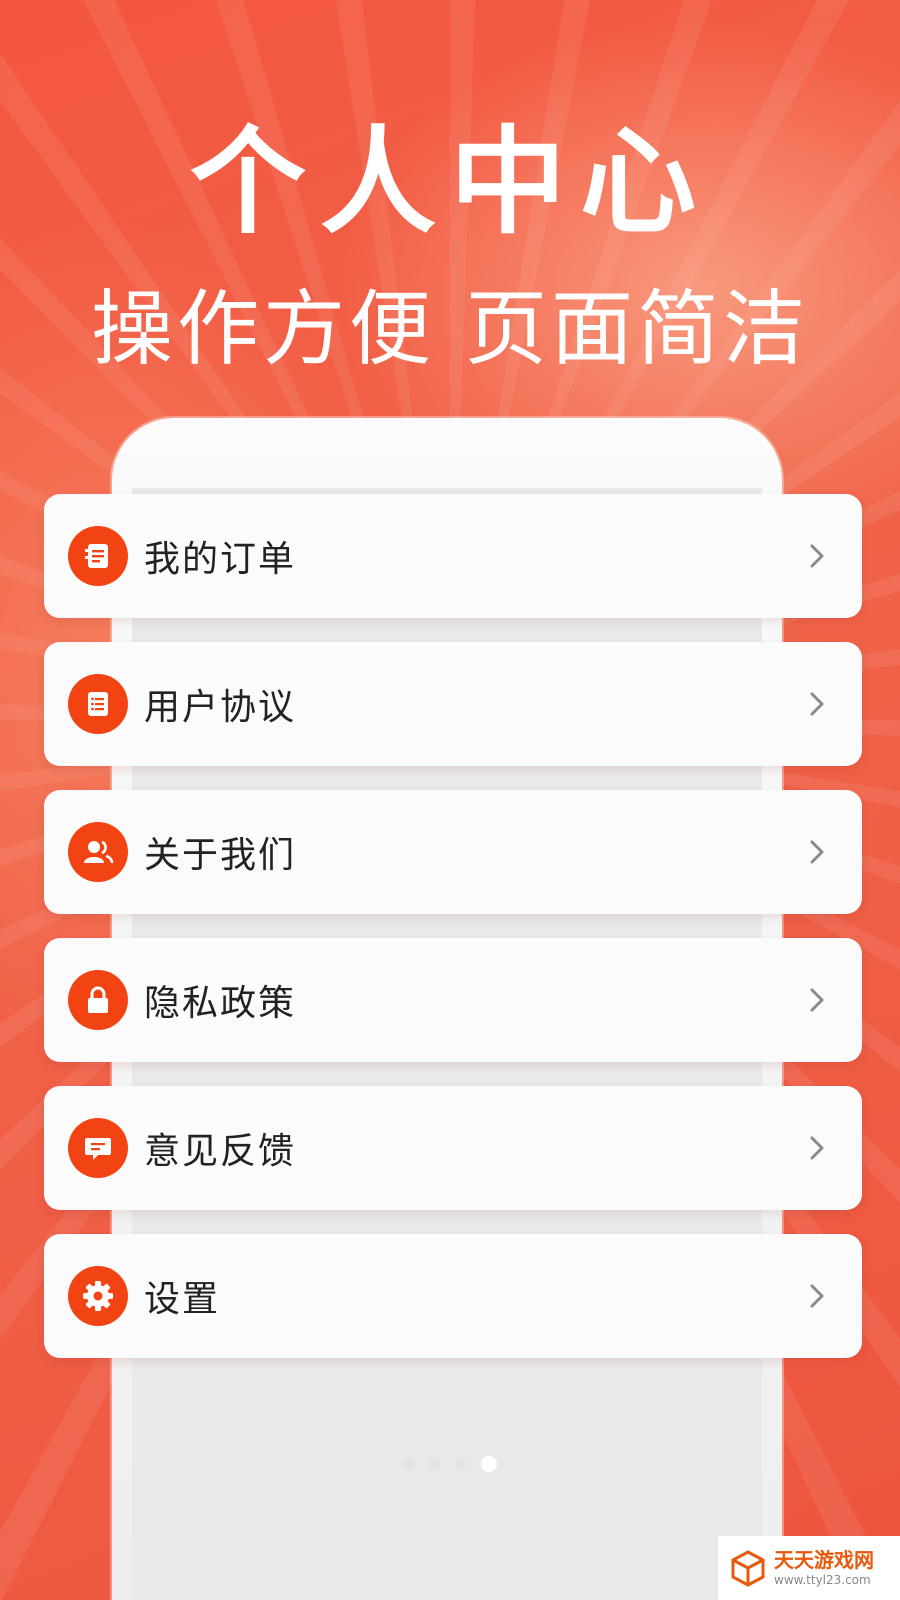 This screenshot has height=1600, width=900. What do you see at coordinates (824, 1560) in the screenshot?
I see `watermark-title: 天天游戏网` at bounding box center [824, 1560].